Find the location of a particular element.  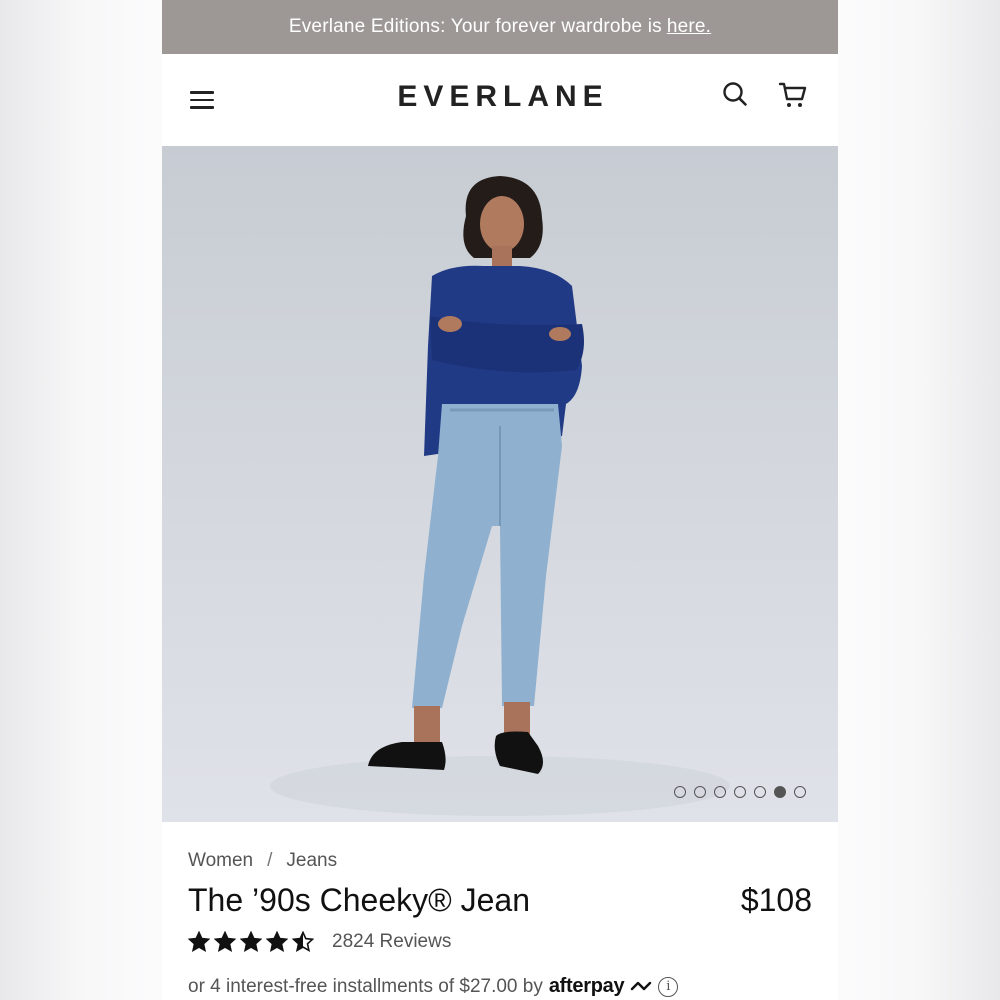

breadcrumb-jeans: Jeans is located at coordinates (311, 861).